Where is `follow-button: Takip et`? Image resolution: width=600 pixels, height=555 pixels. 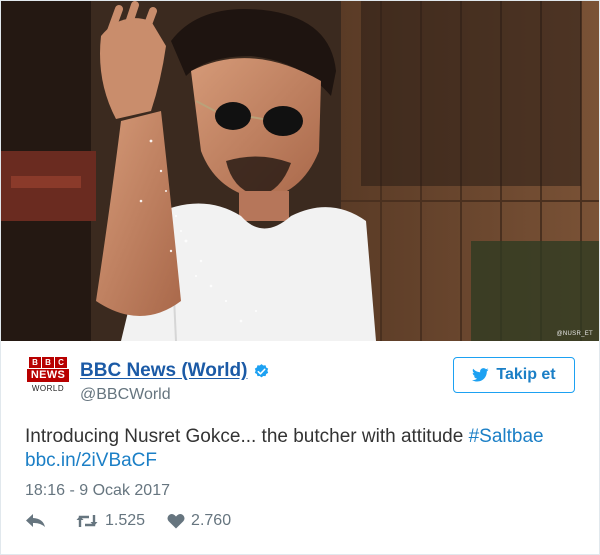 follow-button: Takip et is located at coordinates (514, 375).